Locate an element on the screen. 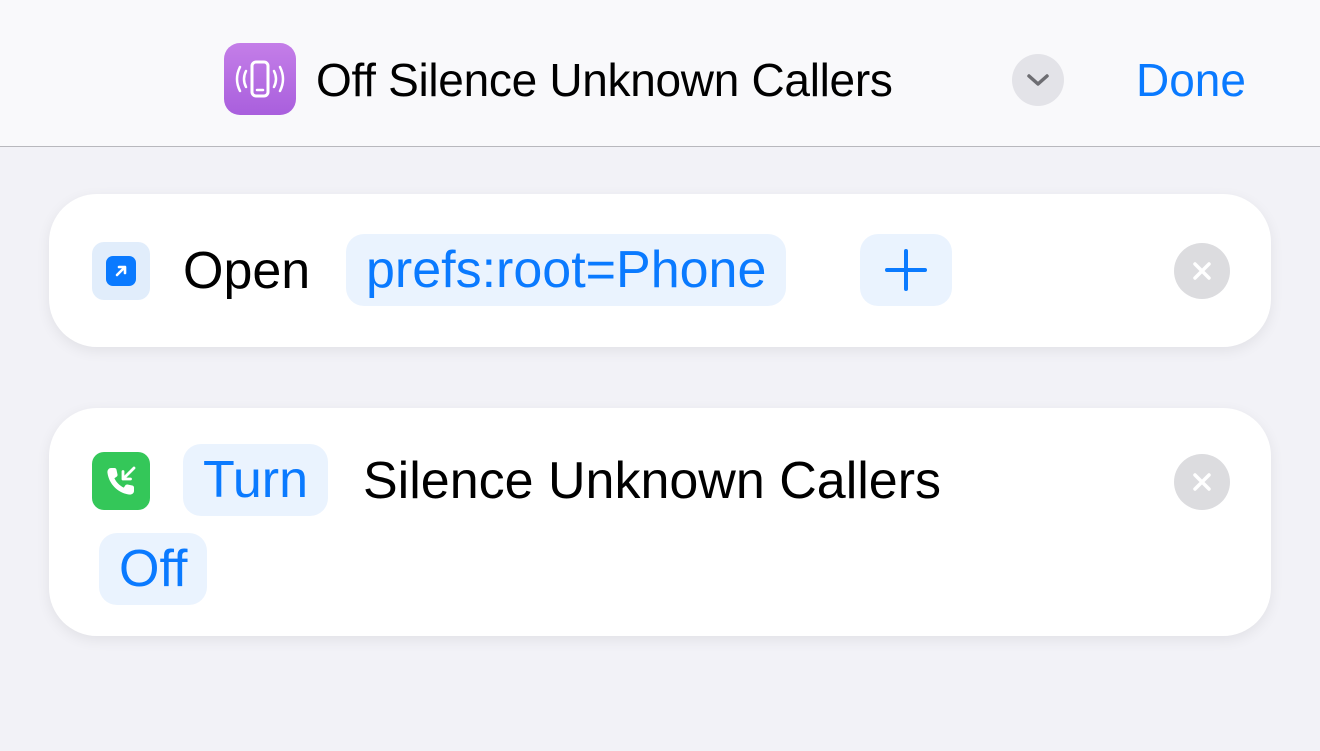 This screenshot has height=751, width=1320. add-parameter-button is located at coordinates (906, 270).